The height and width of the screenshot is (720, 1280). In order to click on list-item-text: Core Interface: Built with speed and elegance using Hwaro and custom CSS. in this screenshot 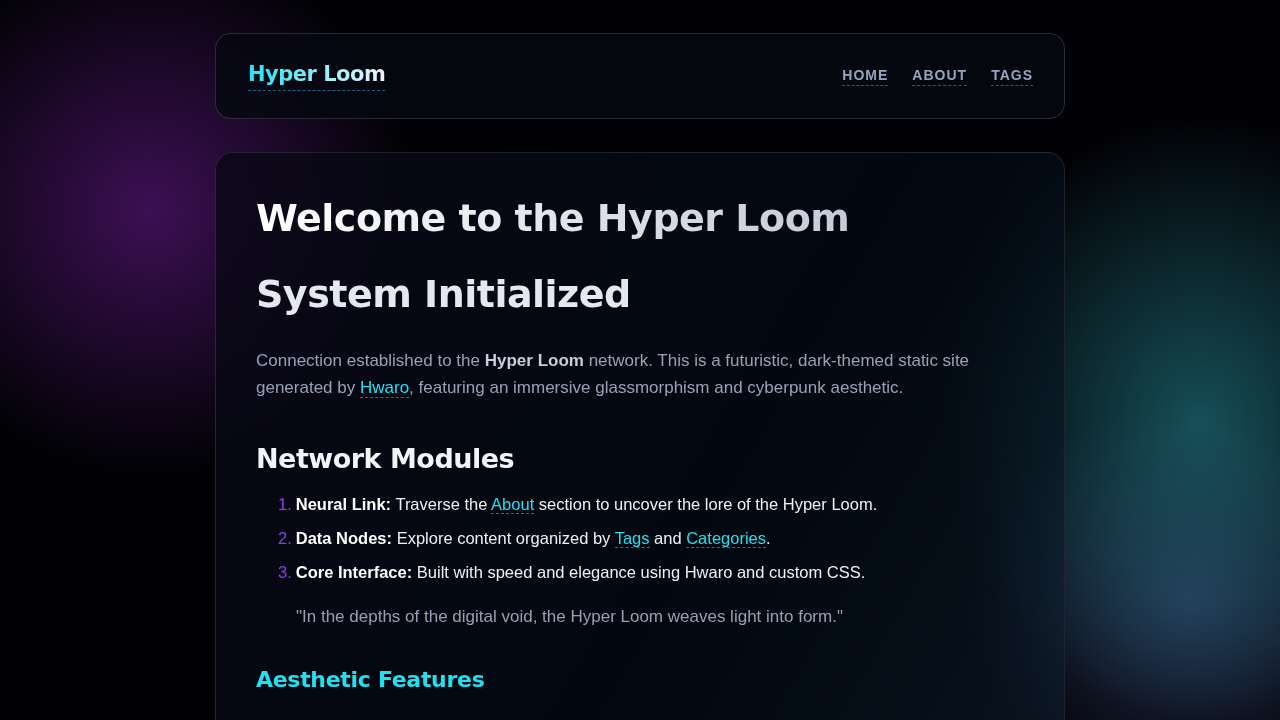, I will do `click(580, 572)`.